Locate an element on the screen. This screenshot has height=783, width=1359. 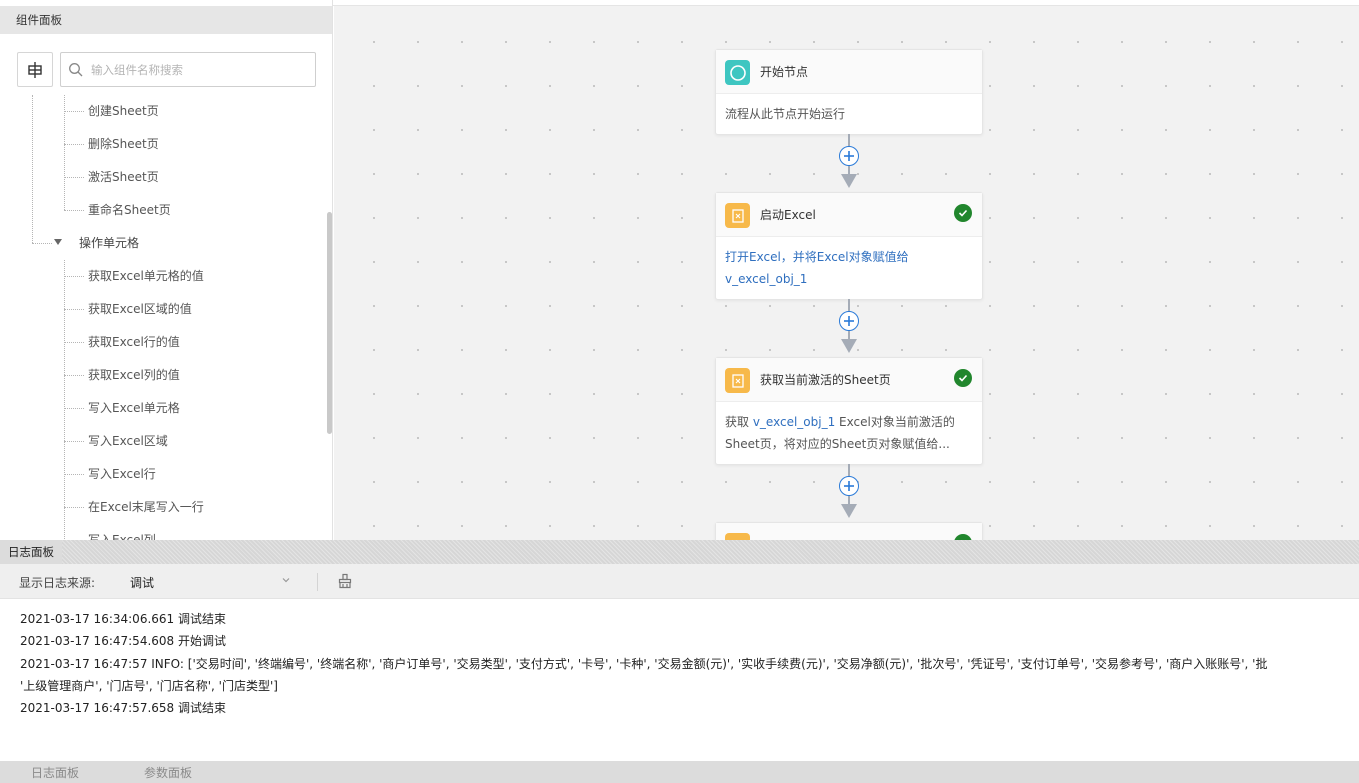
log-line: 2021-03-17 16:47:54.608 开始调试 is located at coordinates (123, 641).